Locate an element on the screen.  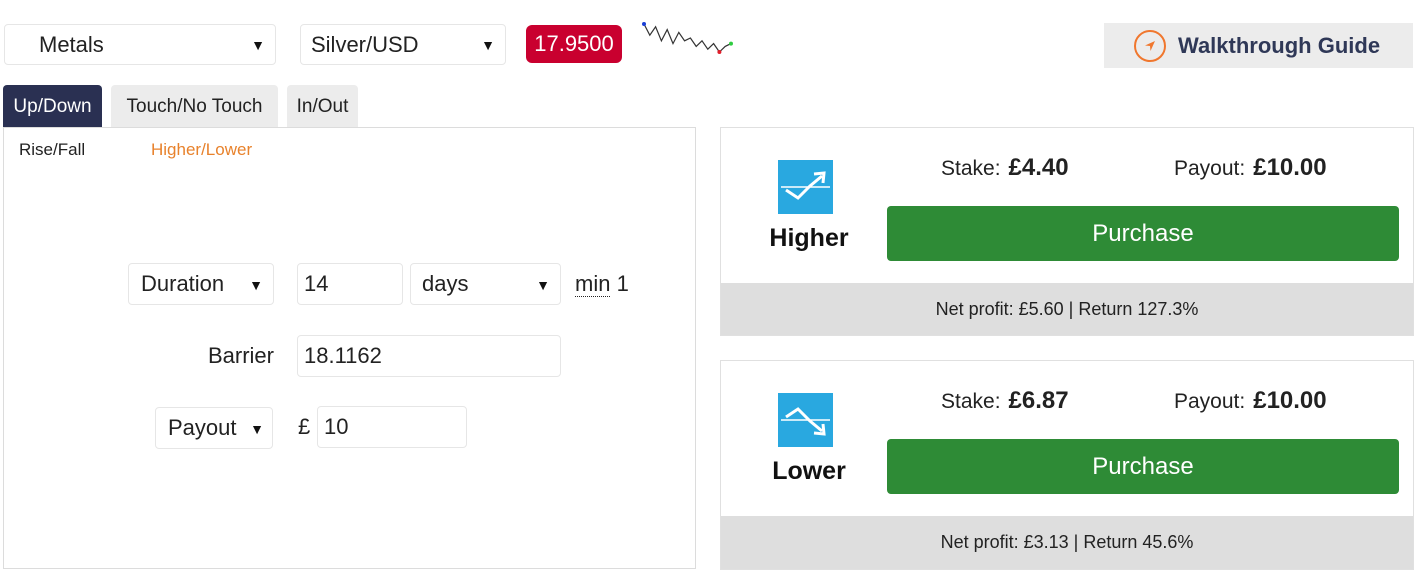
sparkline-end-dot is located at coordinates (731, 43).